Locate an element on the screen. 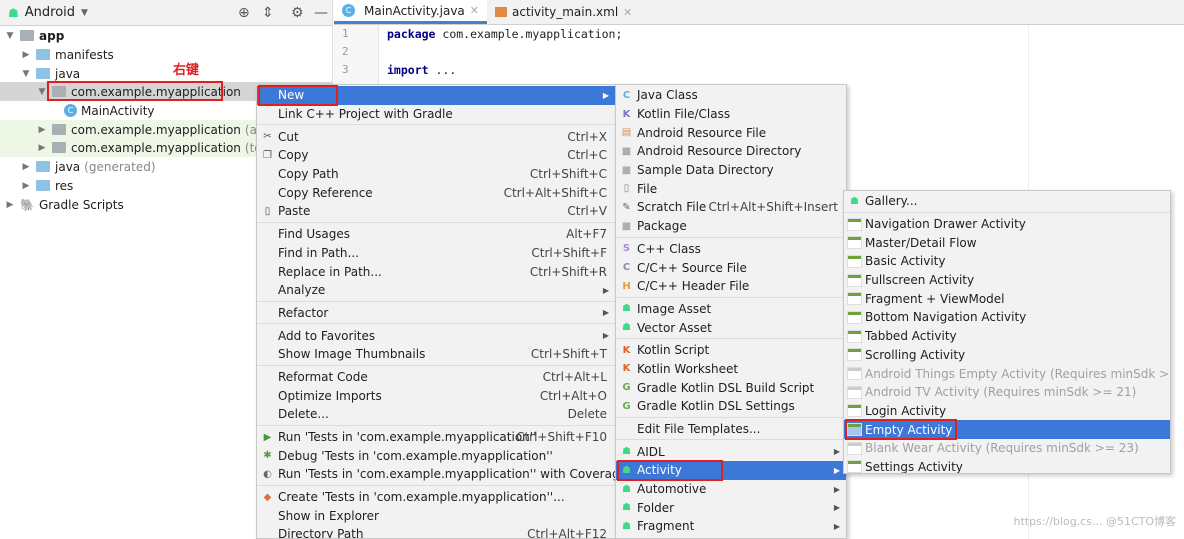  menu-item-label: Basic Activity is located at coordinates (905, 261).